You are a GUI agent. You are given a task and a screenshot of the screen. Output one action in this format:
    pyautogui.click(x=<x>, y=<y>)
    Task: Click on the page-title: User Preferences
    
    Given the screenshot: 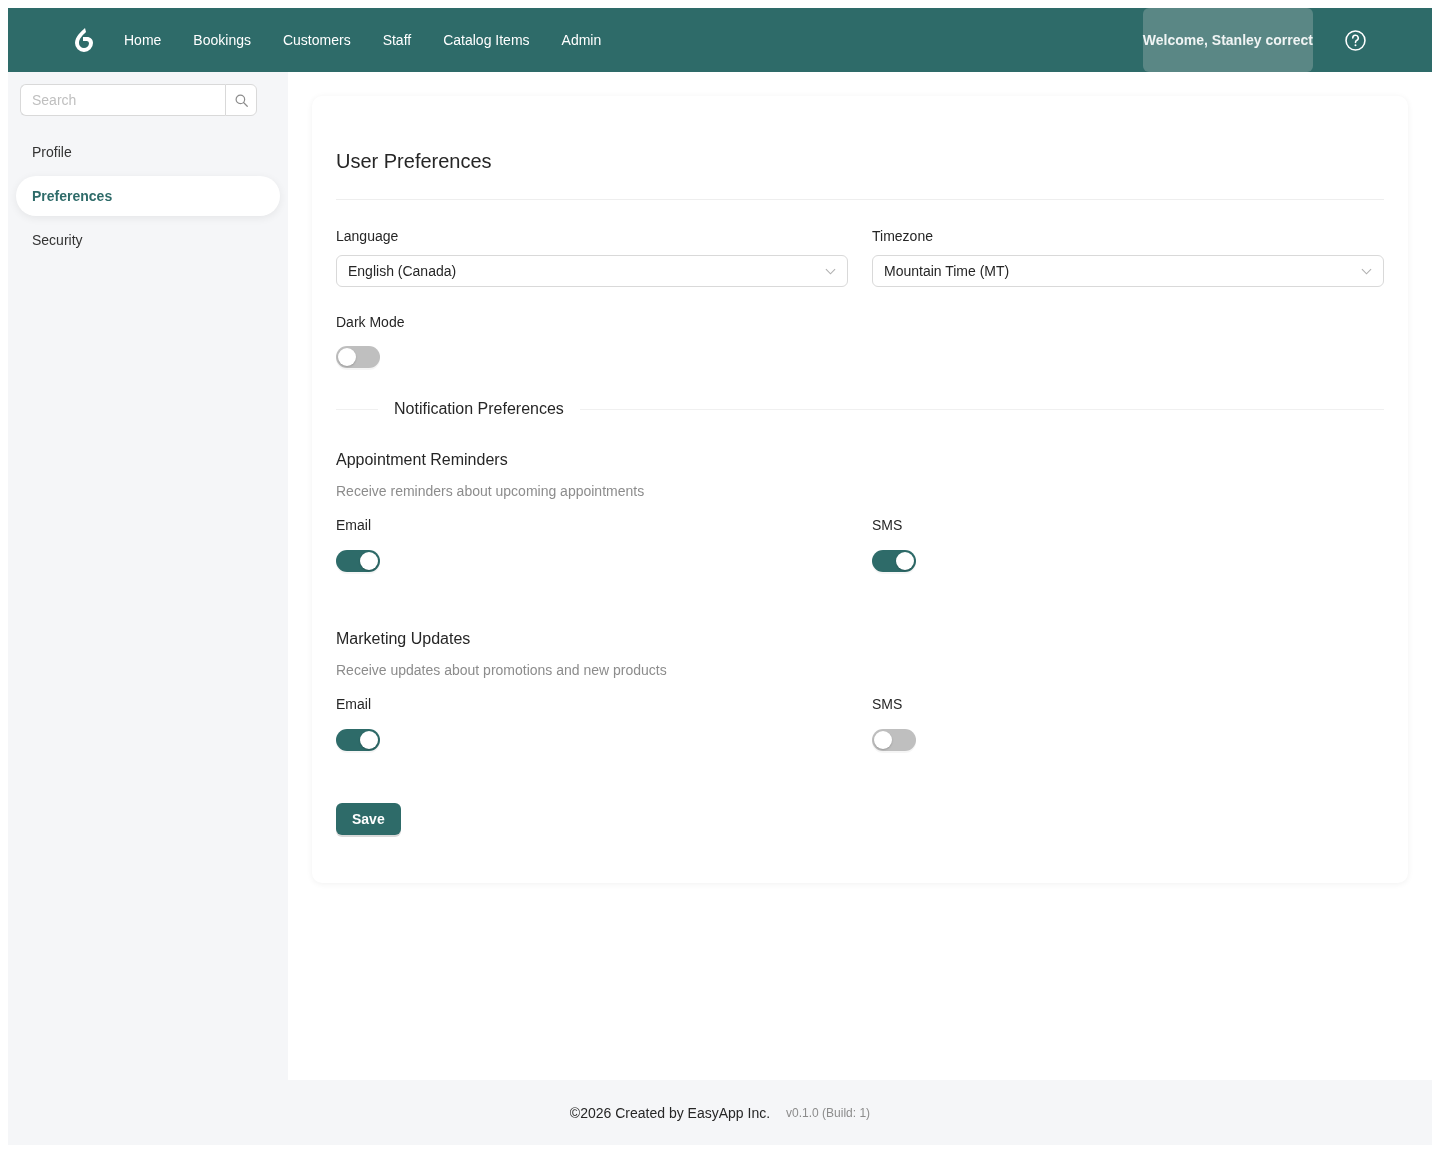 What is the action you would take?
    pyautogui.click(x=414, y=161)
    